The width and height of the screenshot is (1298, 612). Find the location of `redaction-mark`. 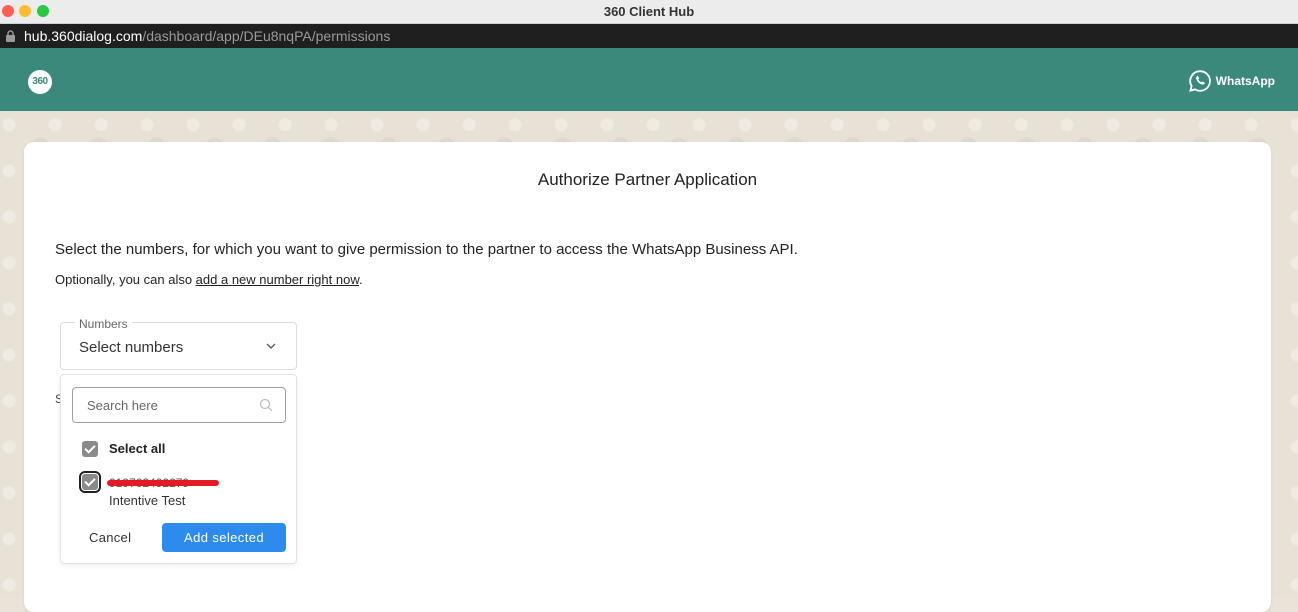

redaction-mark is located at coordinates (163, 483).